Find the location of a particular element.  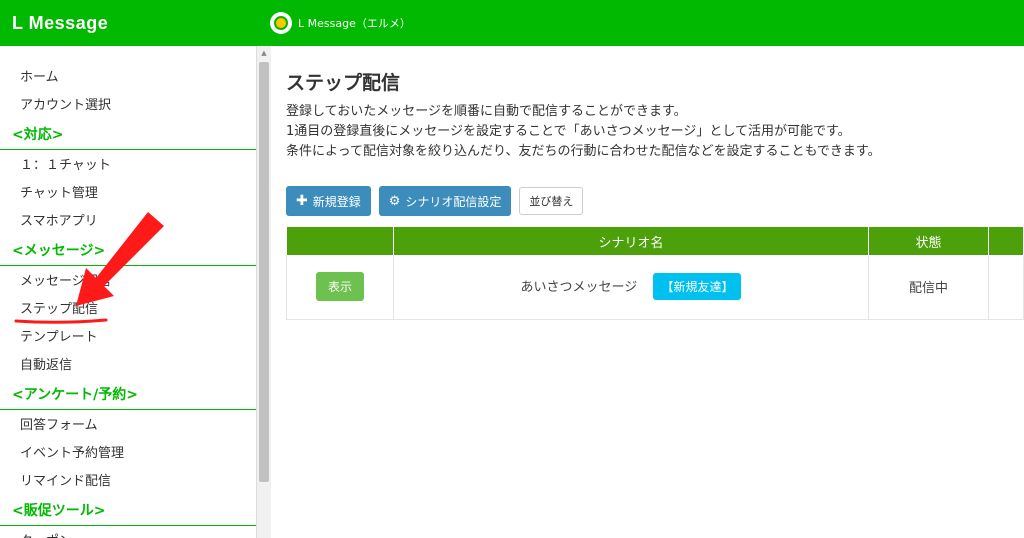

description-line: 登録しておいたメッセージを順番に自動で配信することができます。 is located at coordinates (486, 111).